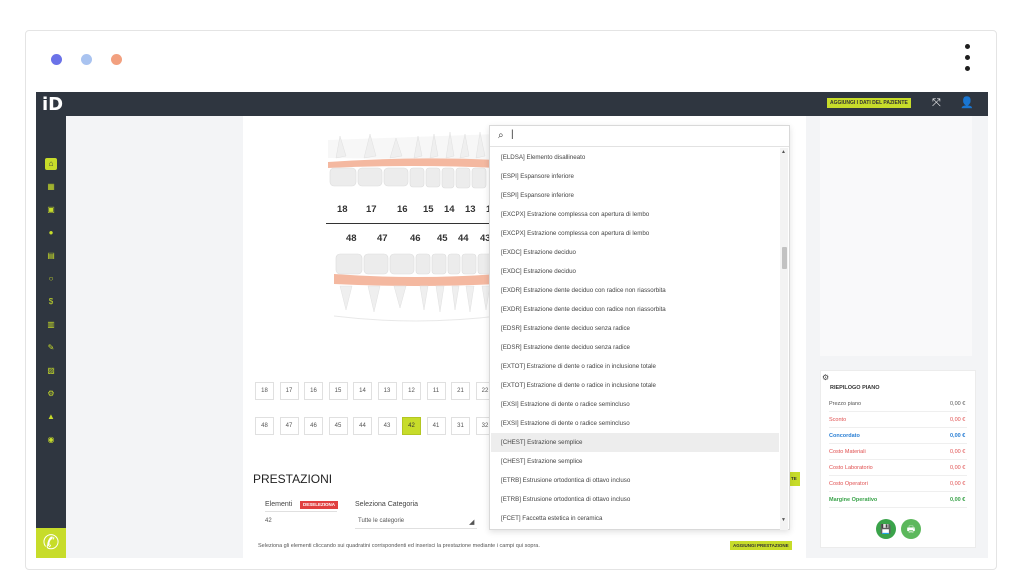  I want to click on categoria-label: Seleziona Categoria, so click(387, 504).